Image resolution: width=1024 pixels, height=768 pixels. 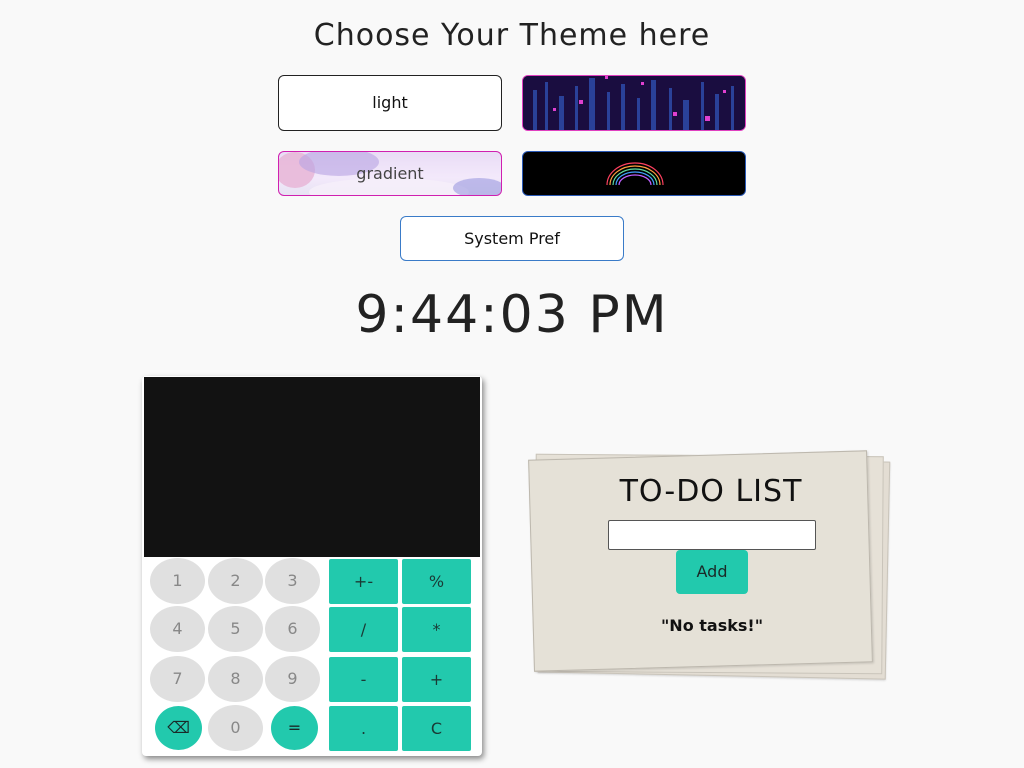 What do you see at coordinates (177, 679) in the screenshot?
I see `key-7: 7` at bounding box center [177, 679].